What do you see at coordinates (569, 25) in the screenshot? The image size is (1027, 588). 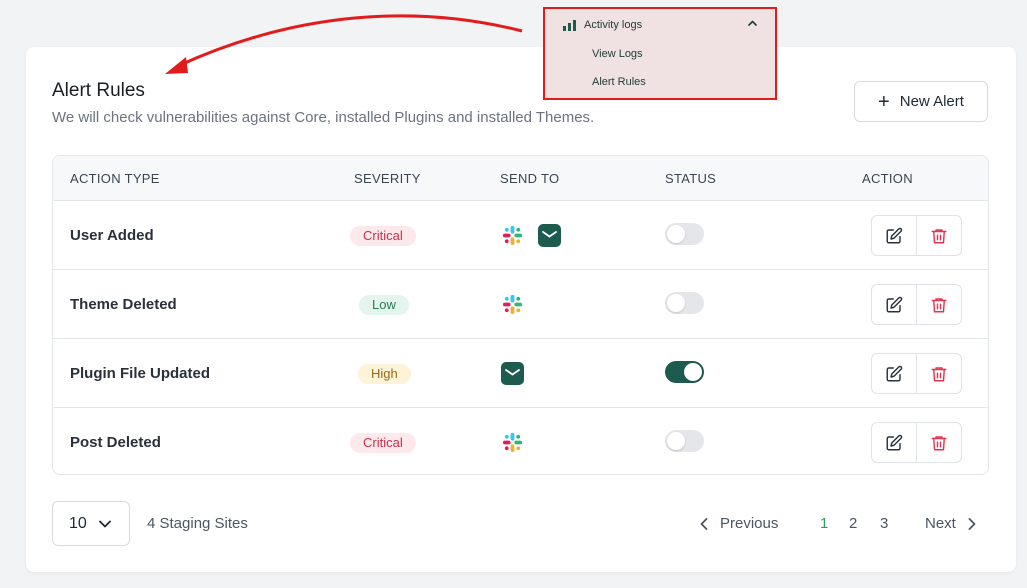 I see `bar-chart-icon` at bounding box center [569, 25].